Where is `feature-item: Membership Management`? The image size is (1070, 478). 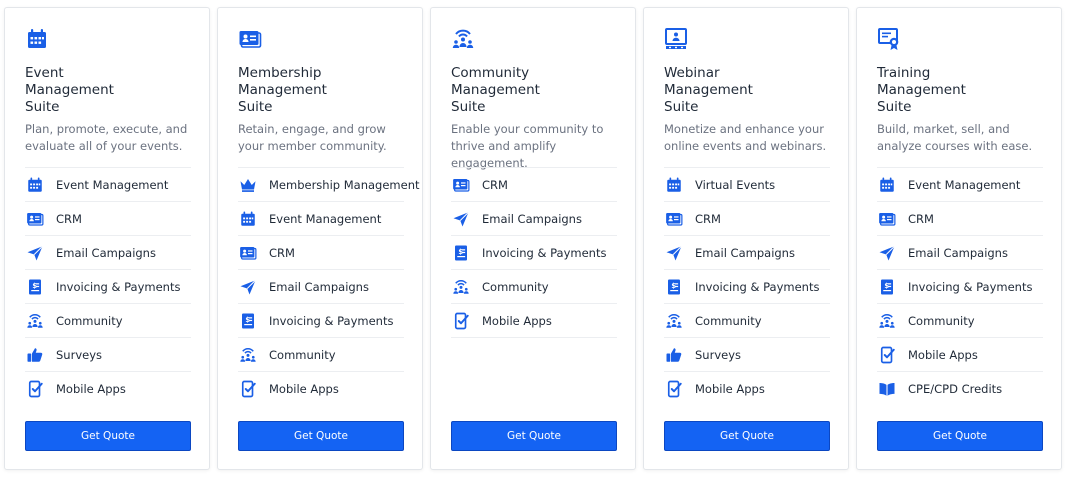
feature-item: Membership Management is located at coordinates (329, 184).